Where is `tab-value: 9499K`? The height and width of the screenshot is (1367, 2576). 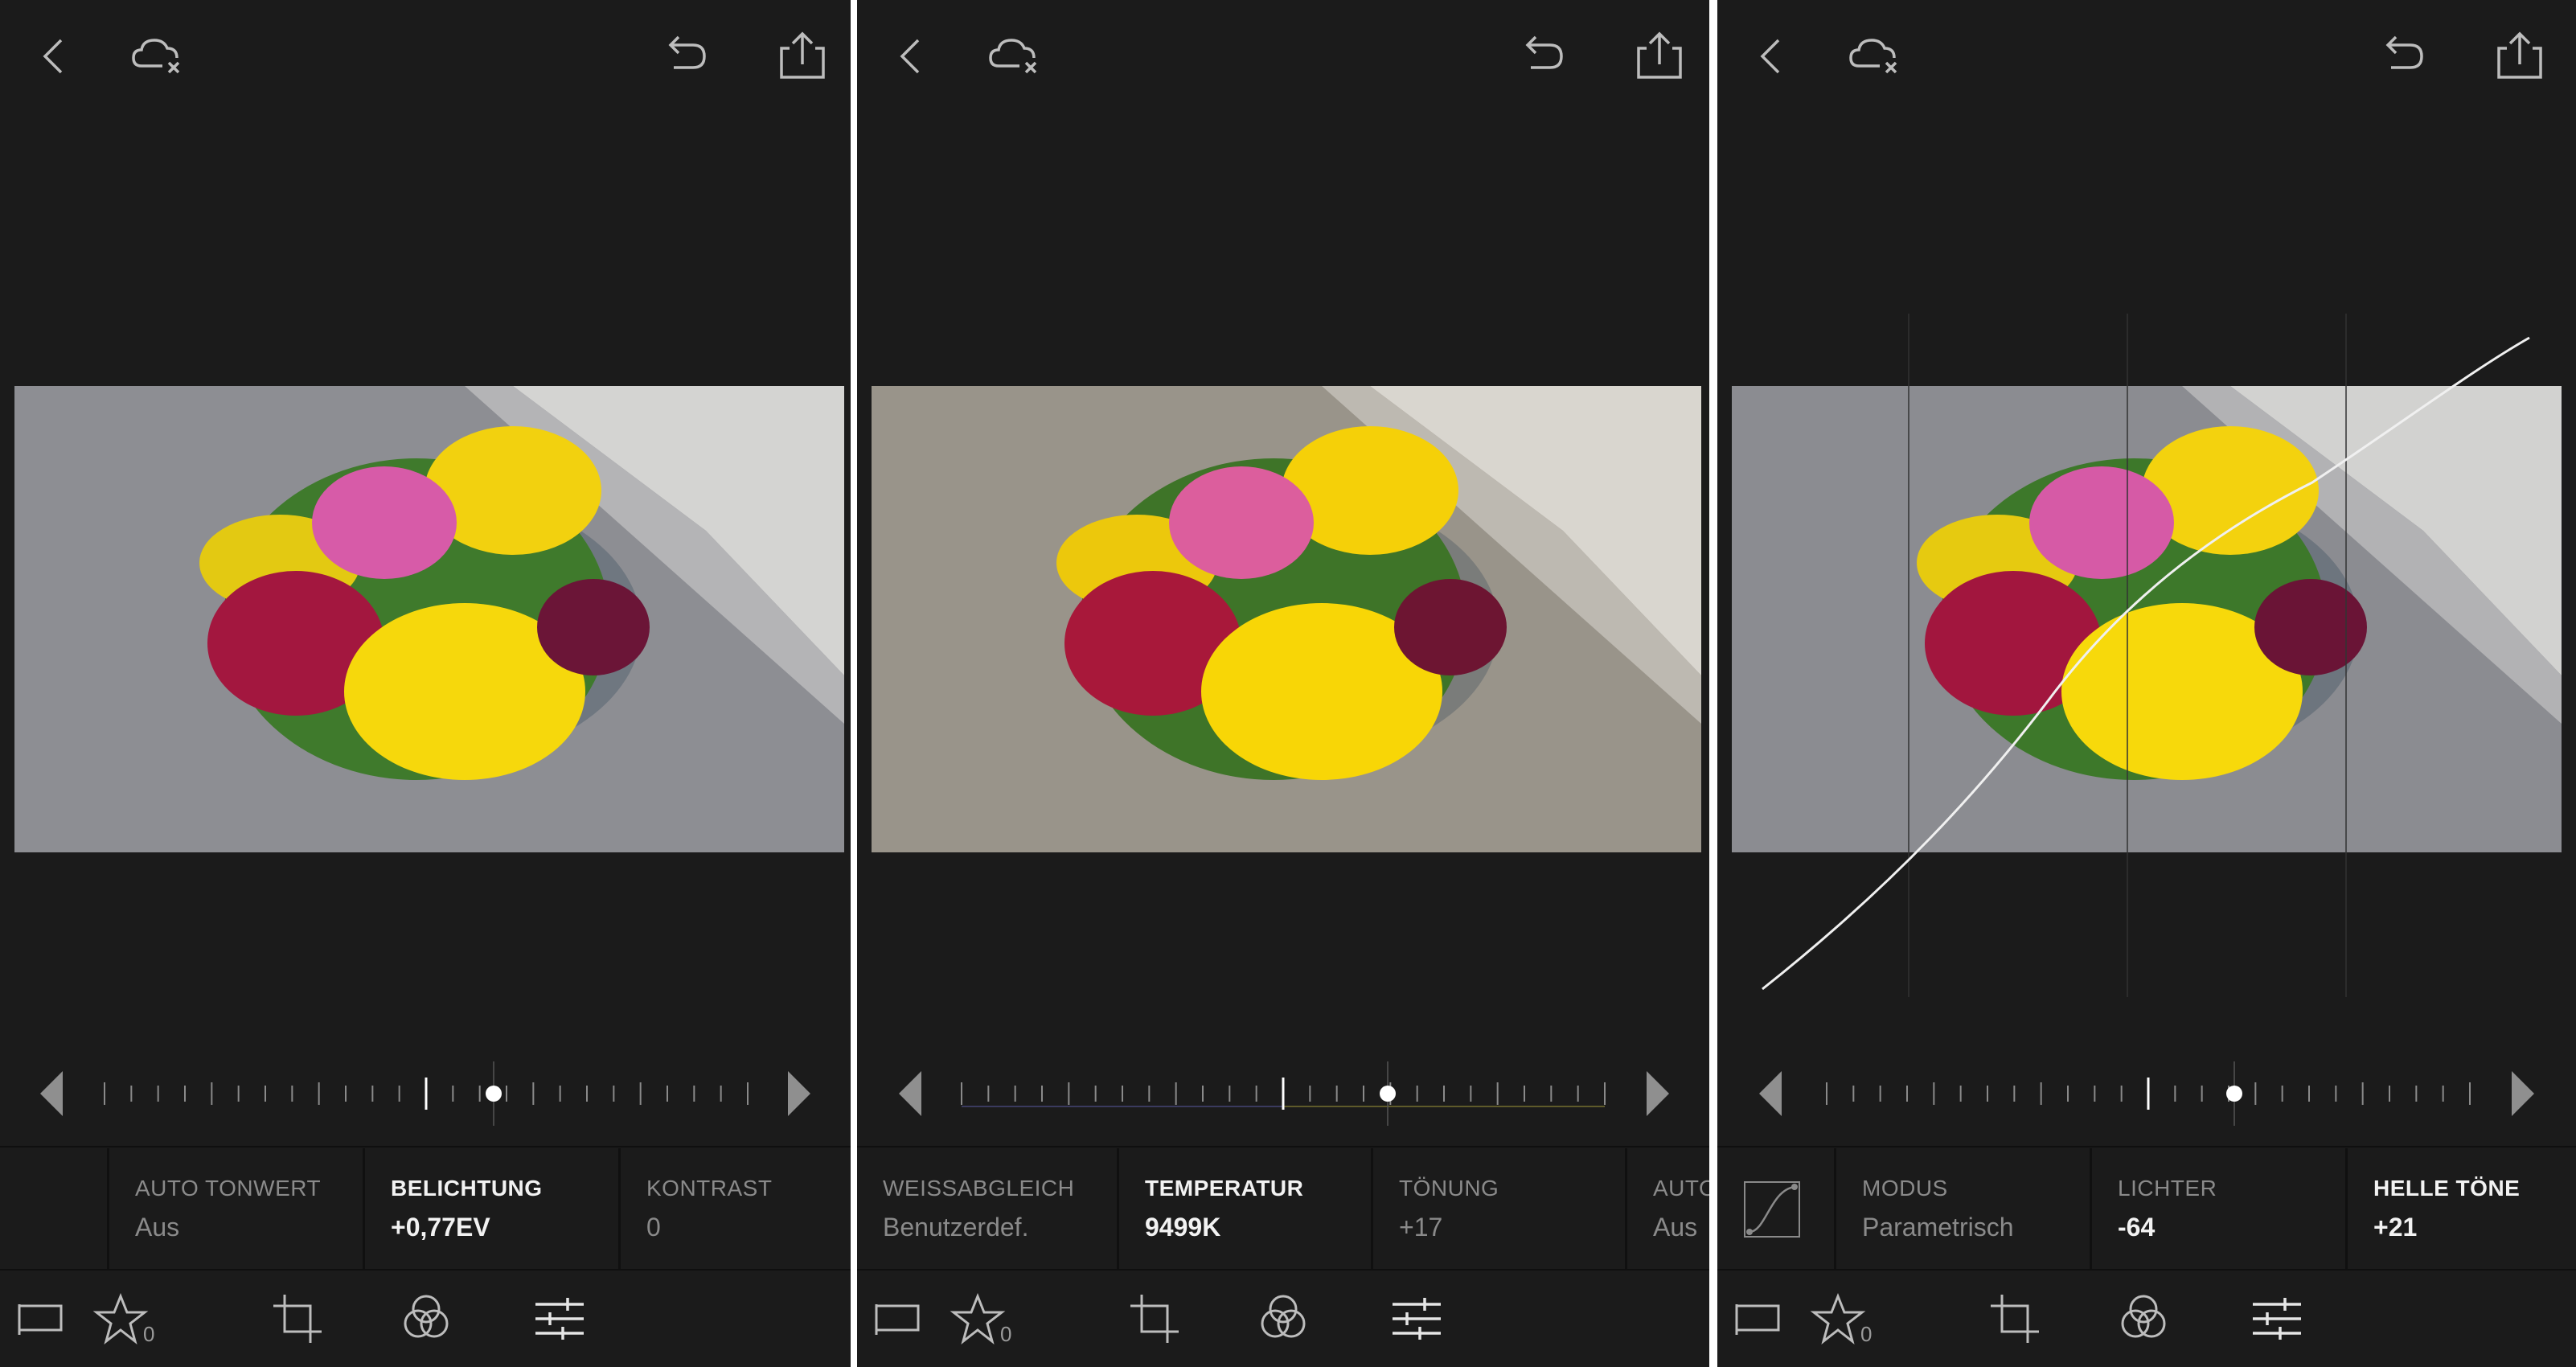 tab-value: 9499K is located at coordinates (1183, 1227).